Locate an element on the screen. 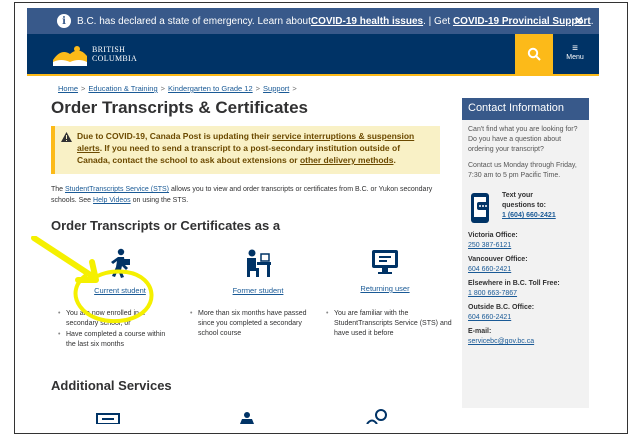 This screenshot has width=642, height=438. menu-button: ≡ Menu is located at coordinates (575, 55).